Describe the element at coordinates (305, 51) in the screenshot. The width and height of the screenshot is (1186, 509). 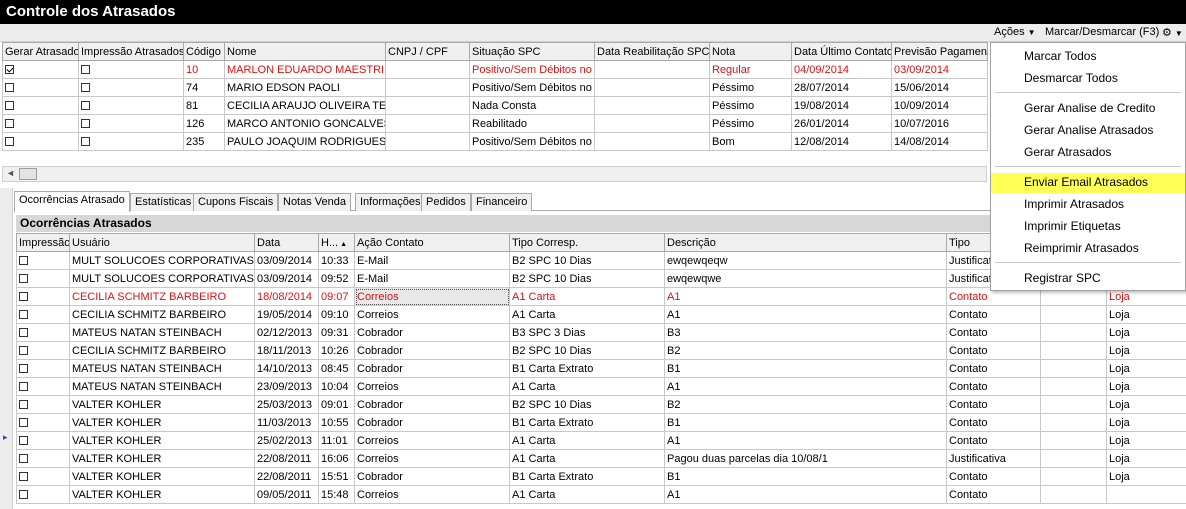
I see `column-header: Nome` at that location.